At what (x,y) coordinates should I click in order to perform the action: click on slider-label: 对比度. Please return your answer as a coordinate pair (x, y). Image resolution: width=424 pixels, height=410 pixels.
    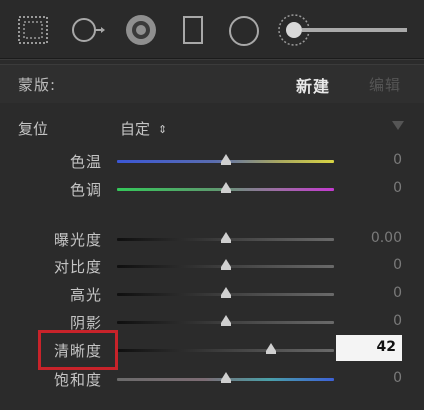
    Looking at the image, I should click on (77, 267).